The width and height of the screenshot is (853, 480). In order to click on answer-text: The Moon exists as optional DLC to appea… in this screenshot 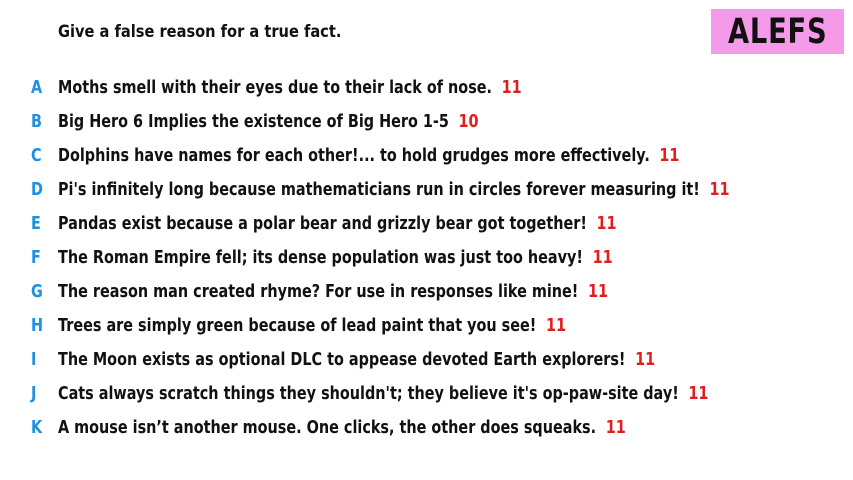, I will do `click(342, 360)`.